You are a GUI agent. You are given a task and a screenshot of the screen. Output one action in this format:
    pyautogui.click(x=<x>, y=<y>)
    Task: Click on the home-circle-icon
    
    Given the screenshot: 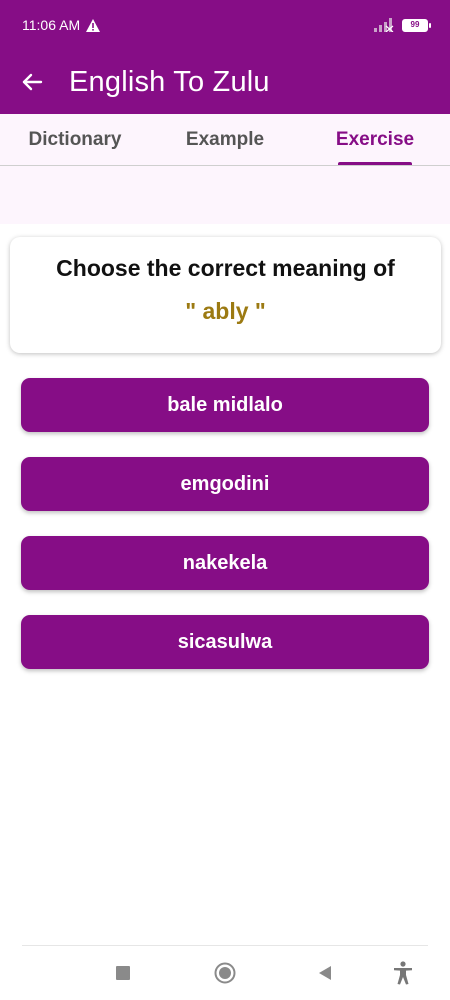 What is the action you would take?
    pyautogui.click(x=225, y=973)
    